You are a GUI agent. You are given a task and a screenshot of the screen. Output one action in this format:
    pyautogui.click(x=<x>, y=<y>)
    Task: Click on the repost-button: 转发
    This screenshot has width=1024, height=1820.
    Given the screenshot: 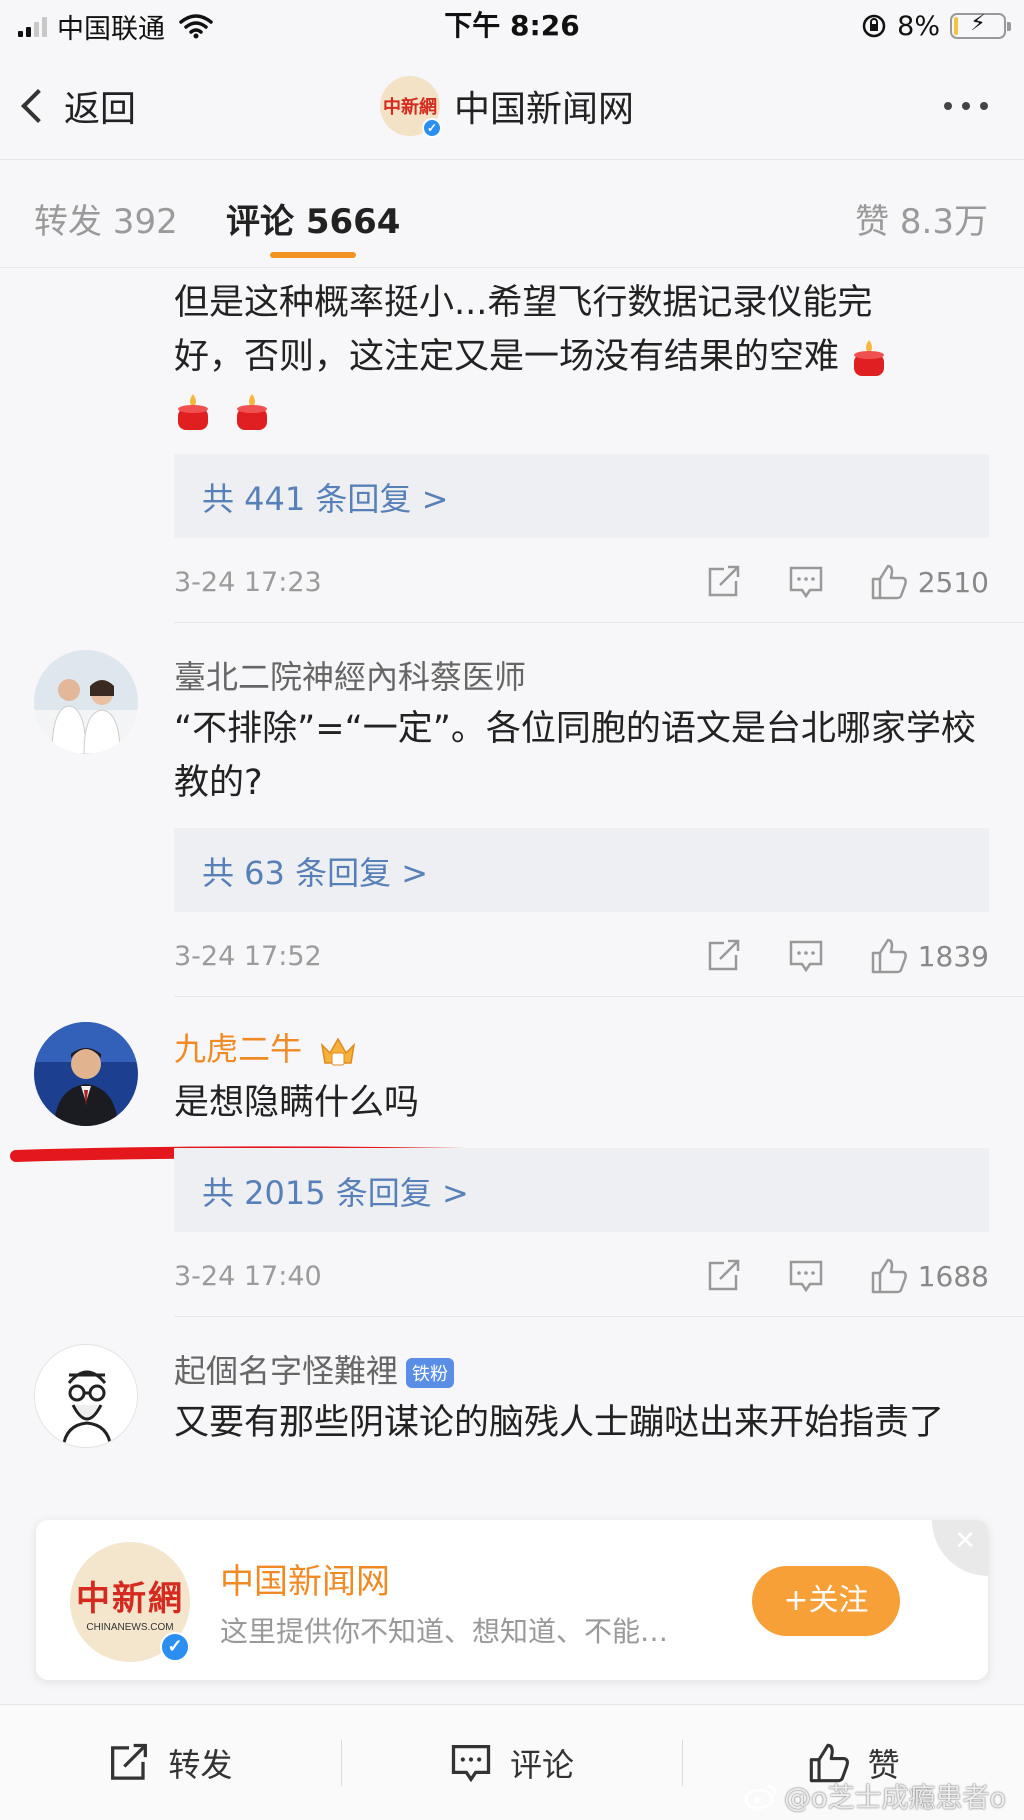 What is the action you would take?
    pyautogui.click(x=170, y=1763)
    